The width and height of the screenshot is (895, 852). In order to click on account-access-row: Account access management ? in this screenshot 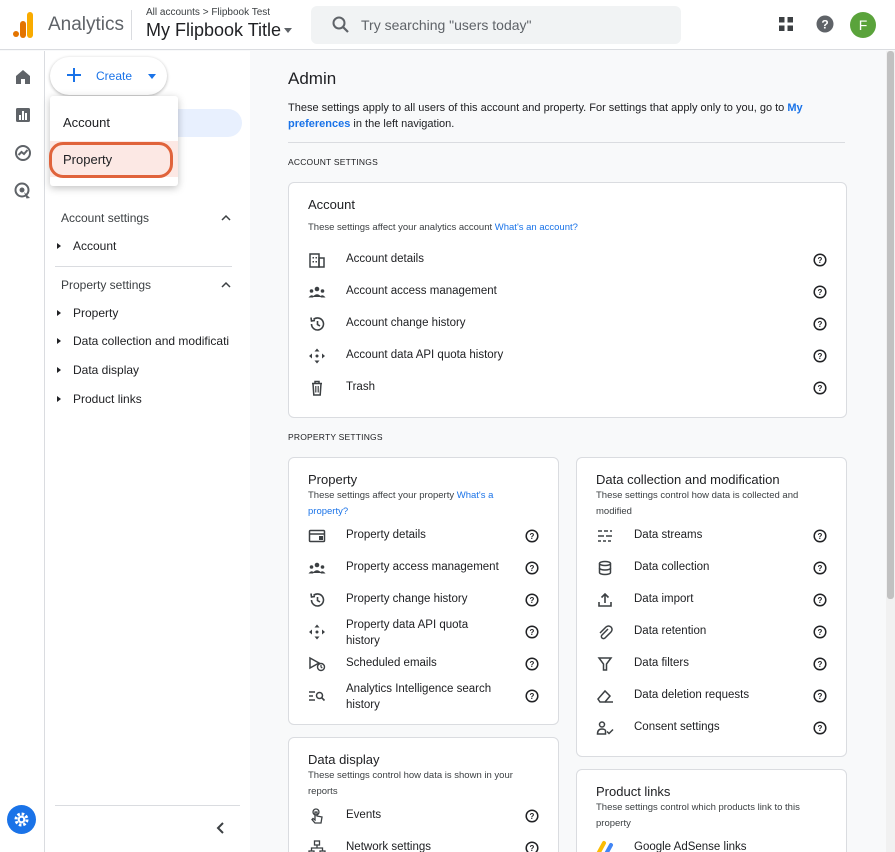, I will do `click(568, 292)`.